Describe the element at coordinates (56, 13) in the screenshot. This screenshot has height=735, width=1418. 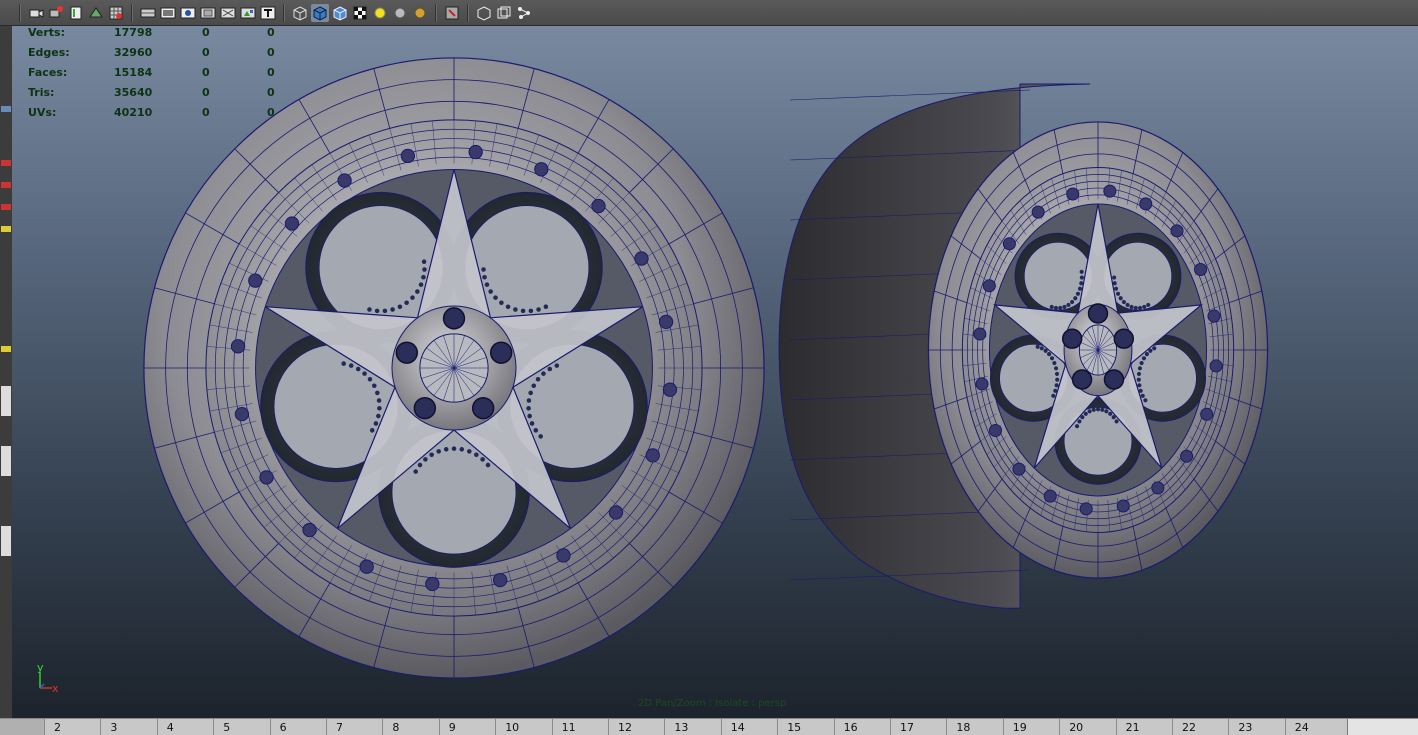
I see `camera-attributes-icon` at that location.